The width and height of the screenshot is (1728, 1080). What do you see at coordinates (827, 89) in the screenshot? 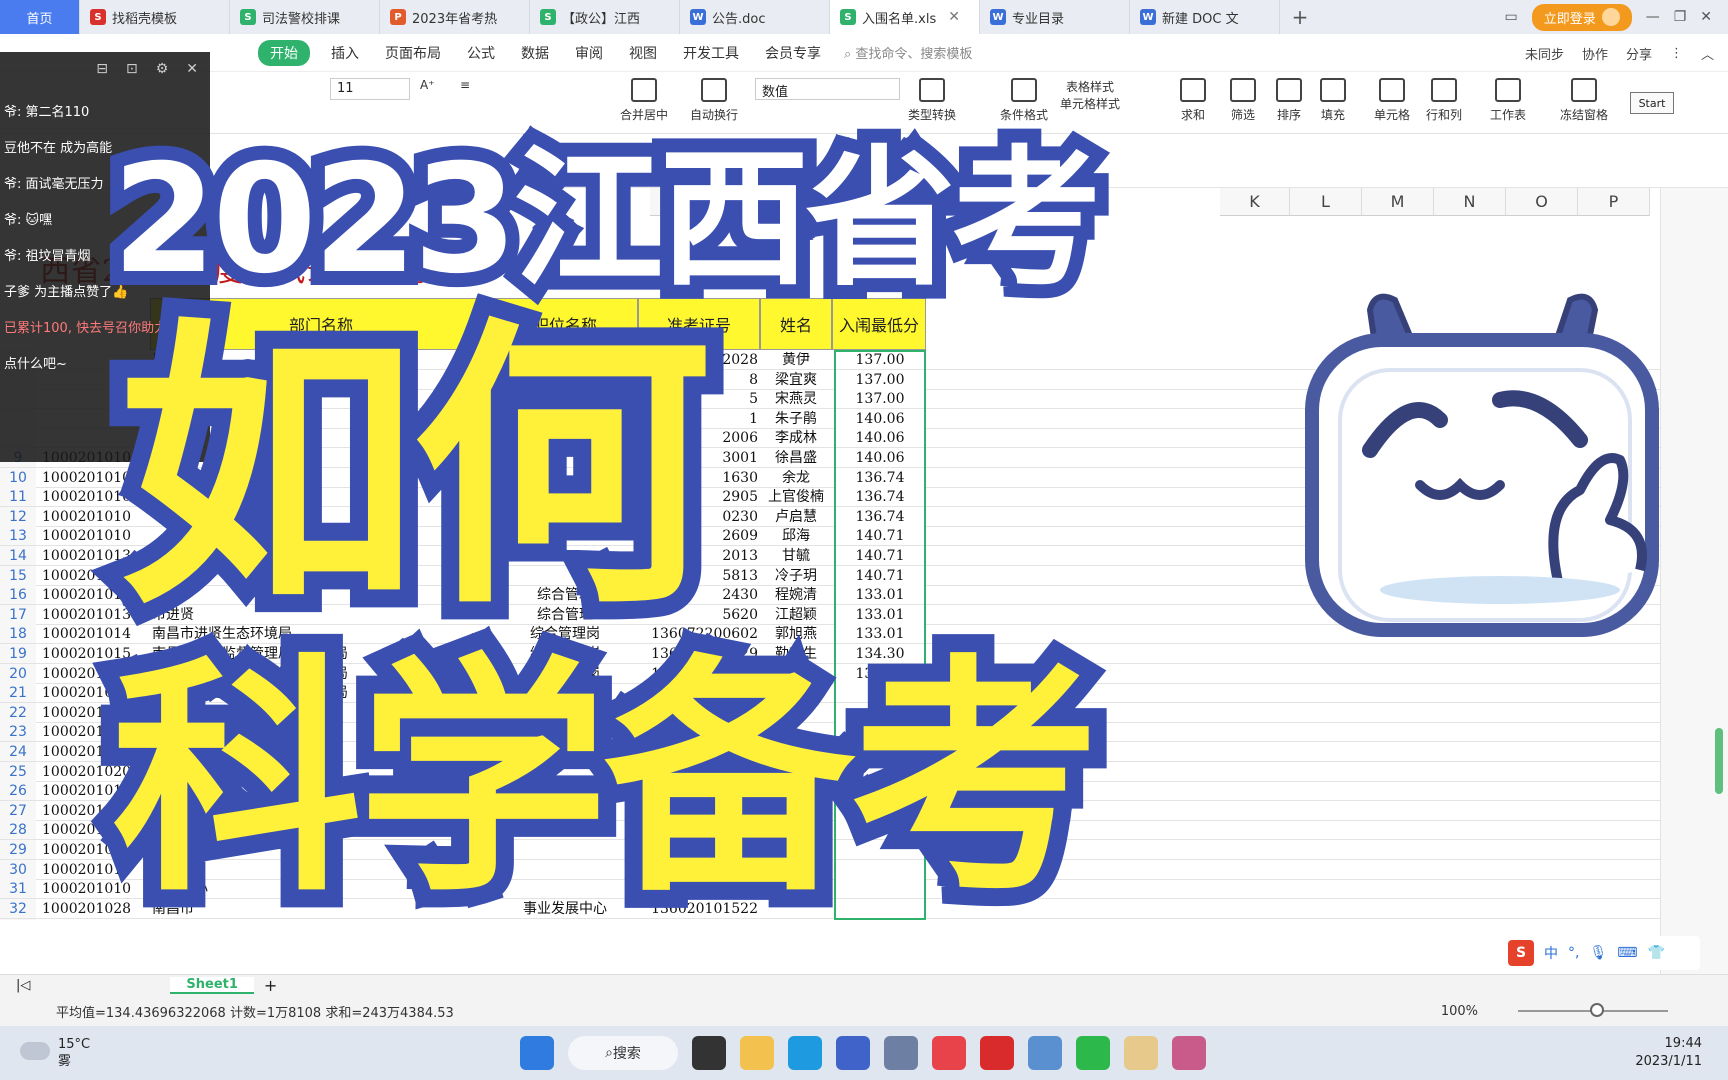
I see `number-format-select: 数值` at bounding box center [827, 89].